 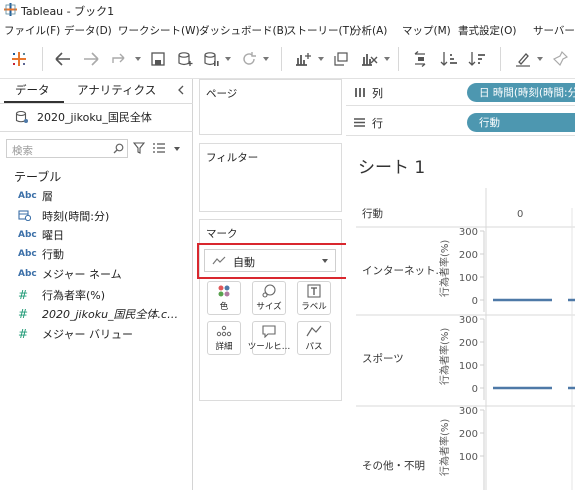 I want to click on tooltip-icon, so click(x=269, y=331).